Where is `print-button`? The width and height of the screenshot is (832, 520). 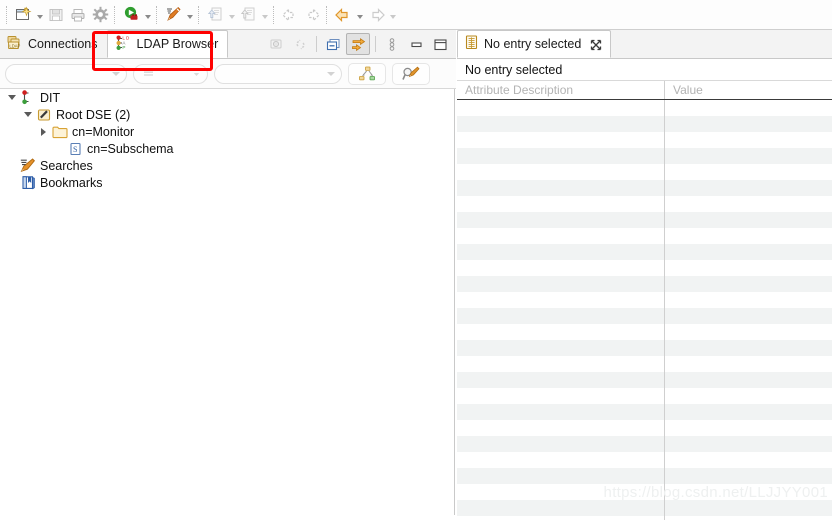
print-button is located at coordinates (78, 15).